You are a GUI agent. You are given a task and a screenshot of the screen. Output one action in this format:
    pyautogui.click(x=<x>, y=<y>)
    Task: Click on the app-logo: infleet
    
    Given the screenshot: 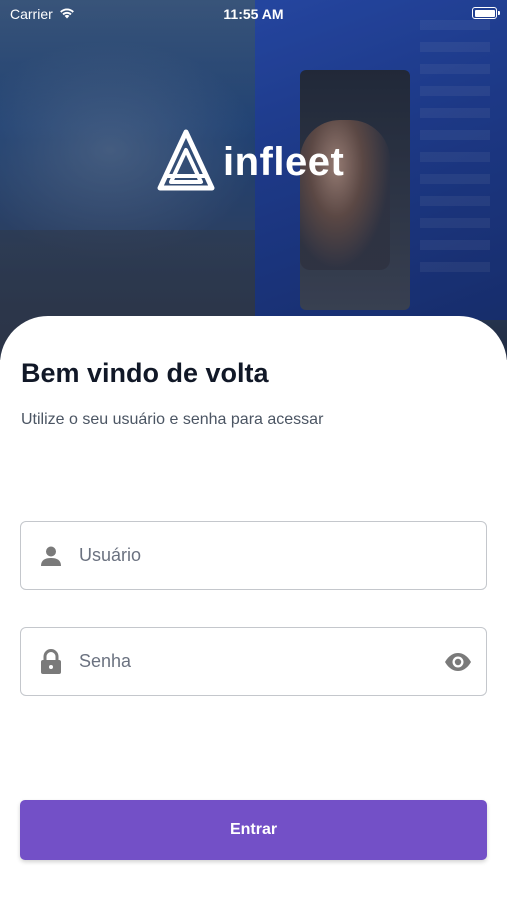 What is the action you would take?
    pyautogui.click(x=250, y=162)
    